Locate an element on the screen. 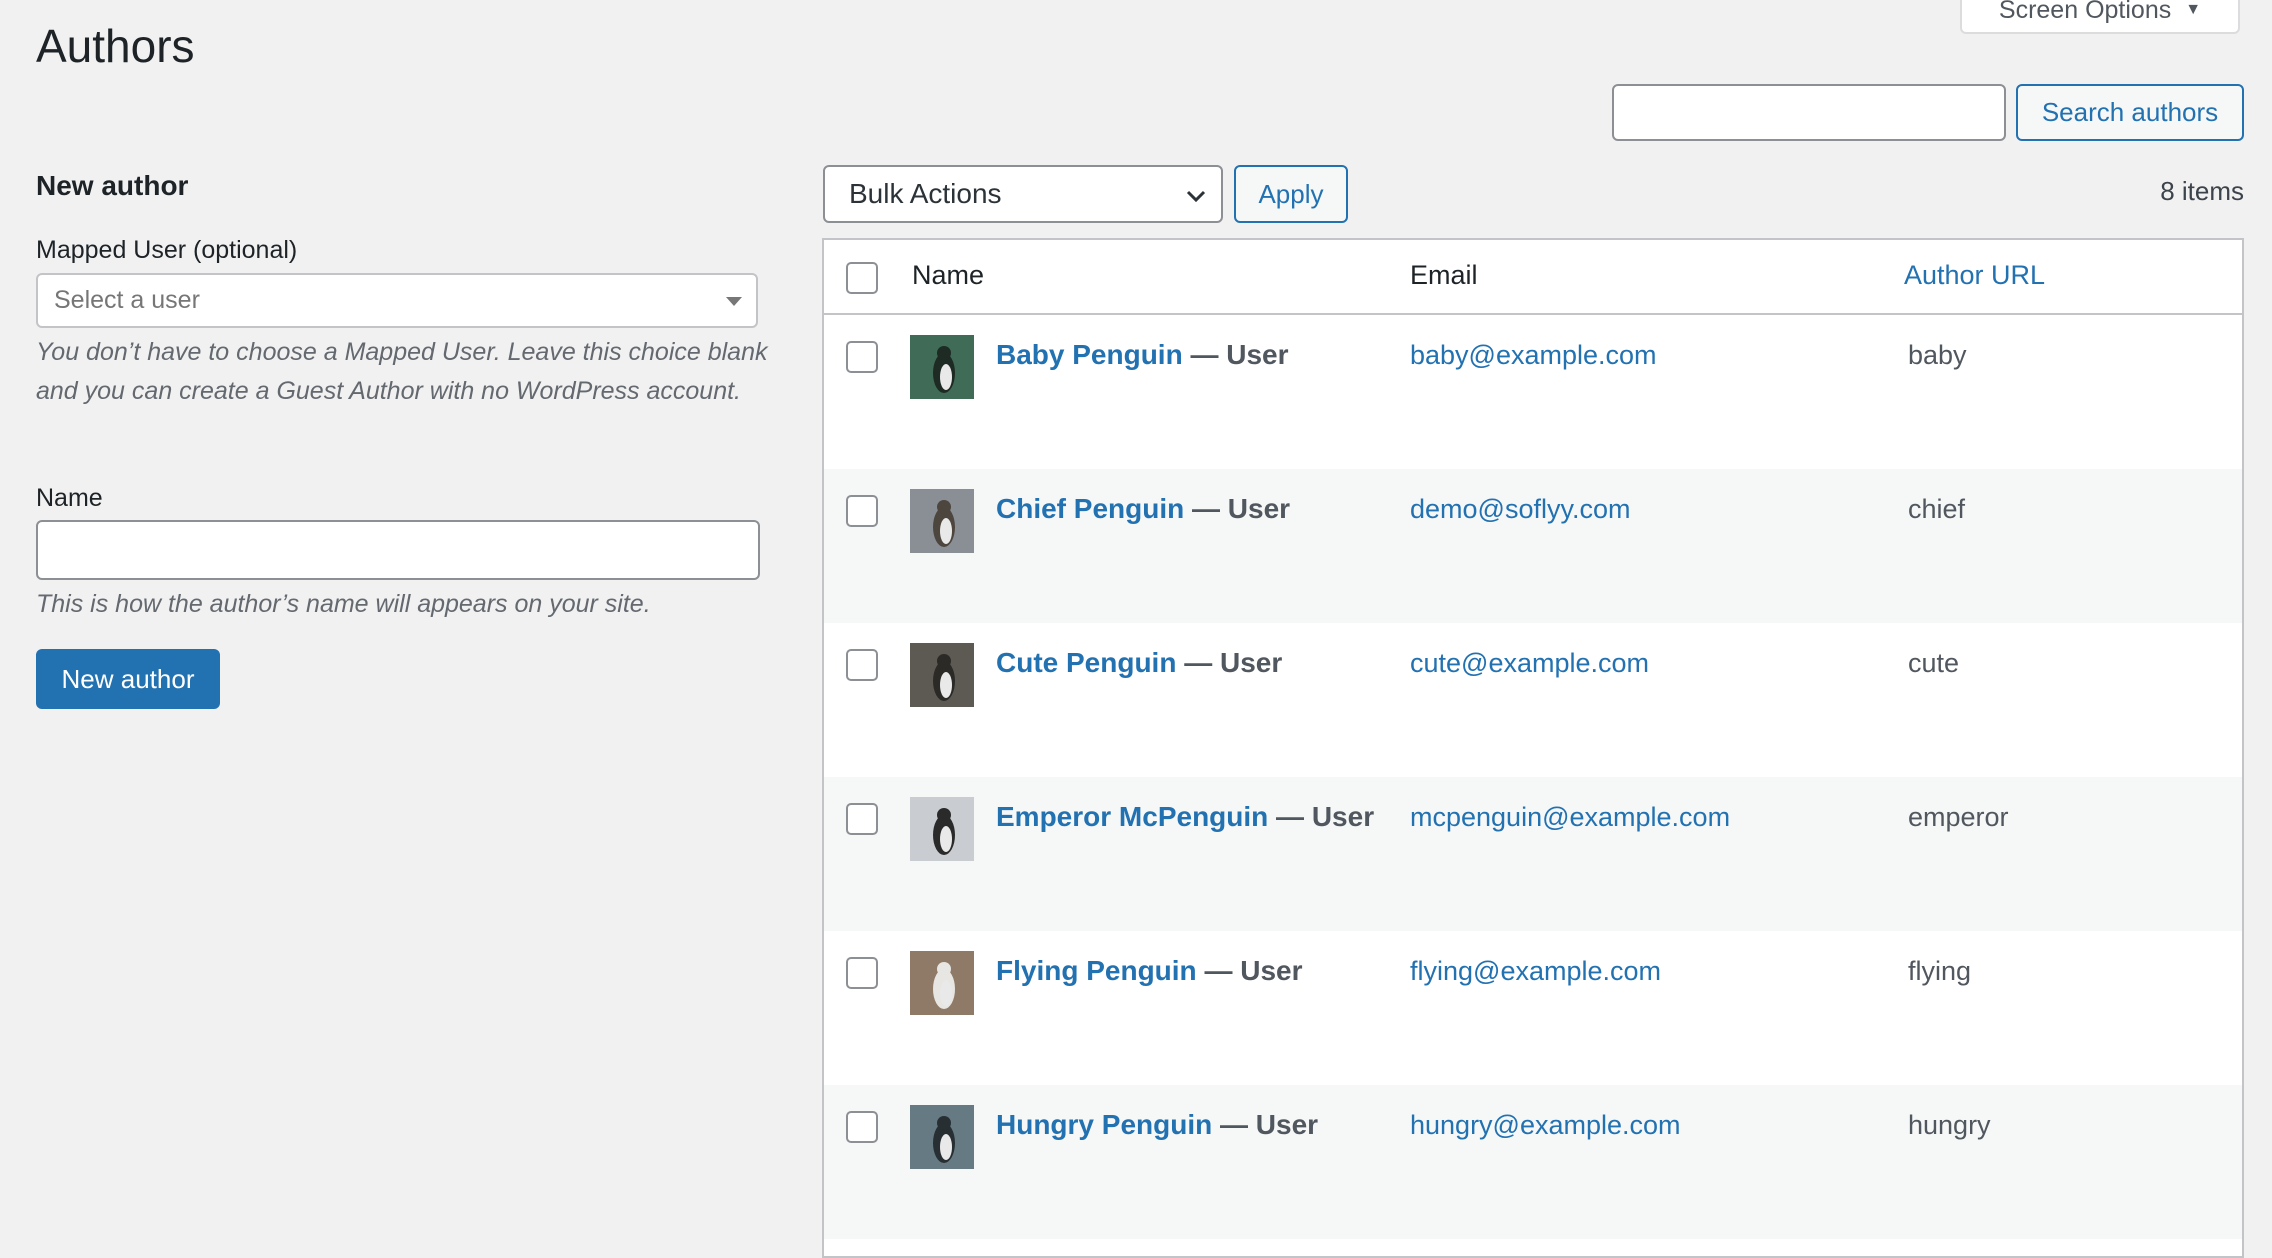  search-input is located at coordinates (1809, 112).